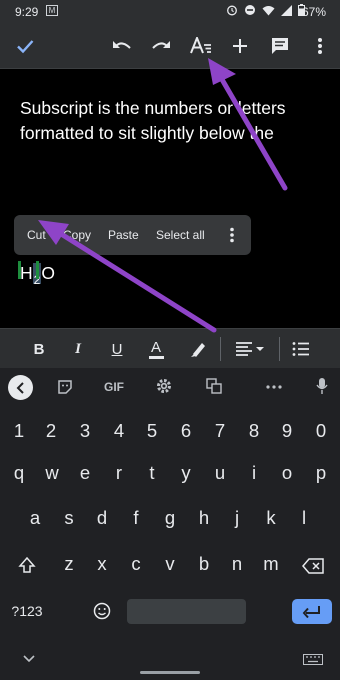 The image size is (340, 680). Describe the element at coordinates (286, 10) in the screenshot. I see `signal-icon` at that location.